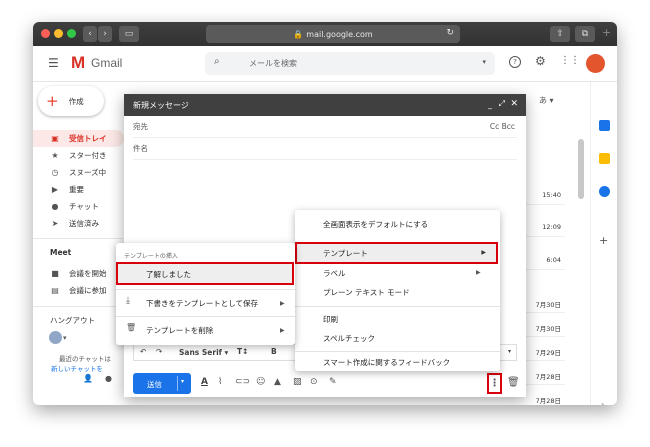  I want to click on menu-icon: ☰, so click(53, 63).